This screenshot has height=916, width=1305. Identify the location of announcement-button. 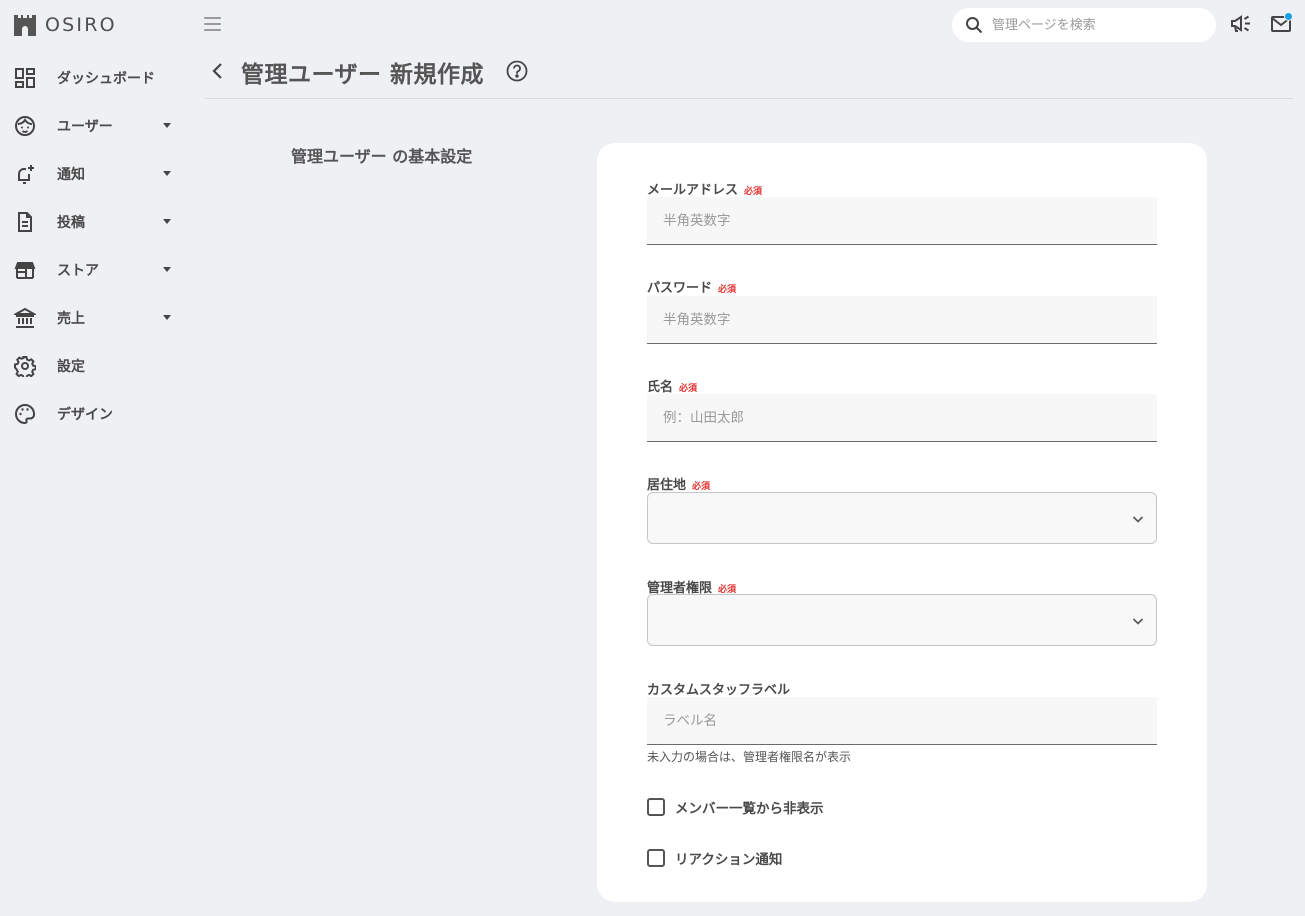
(1242, 25).